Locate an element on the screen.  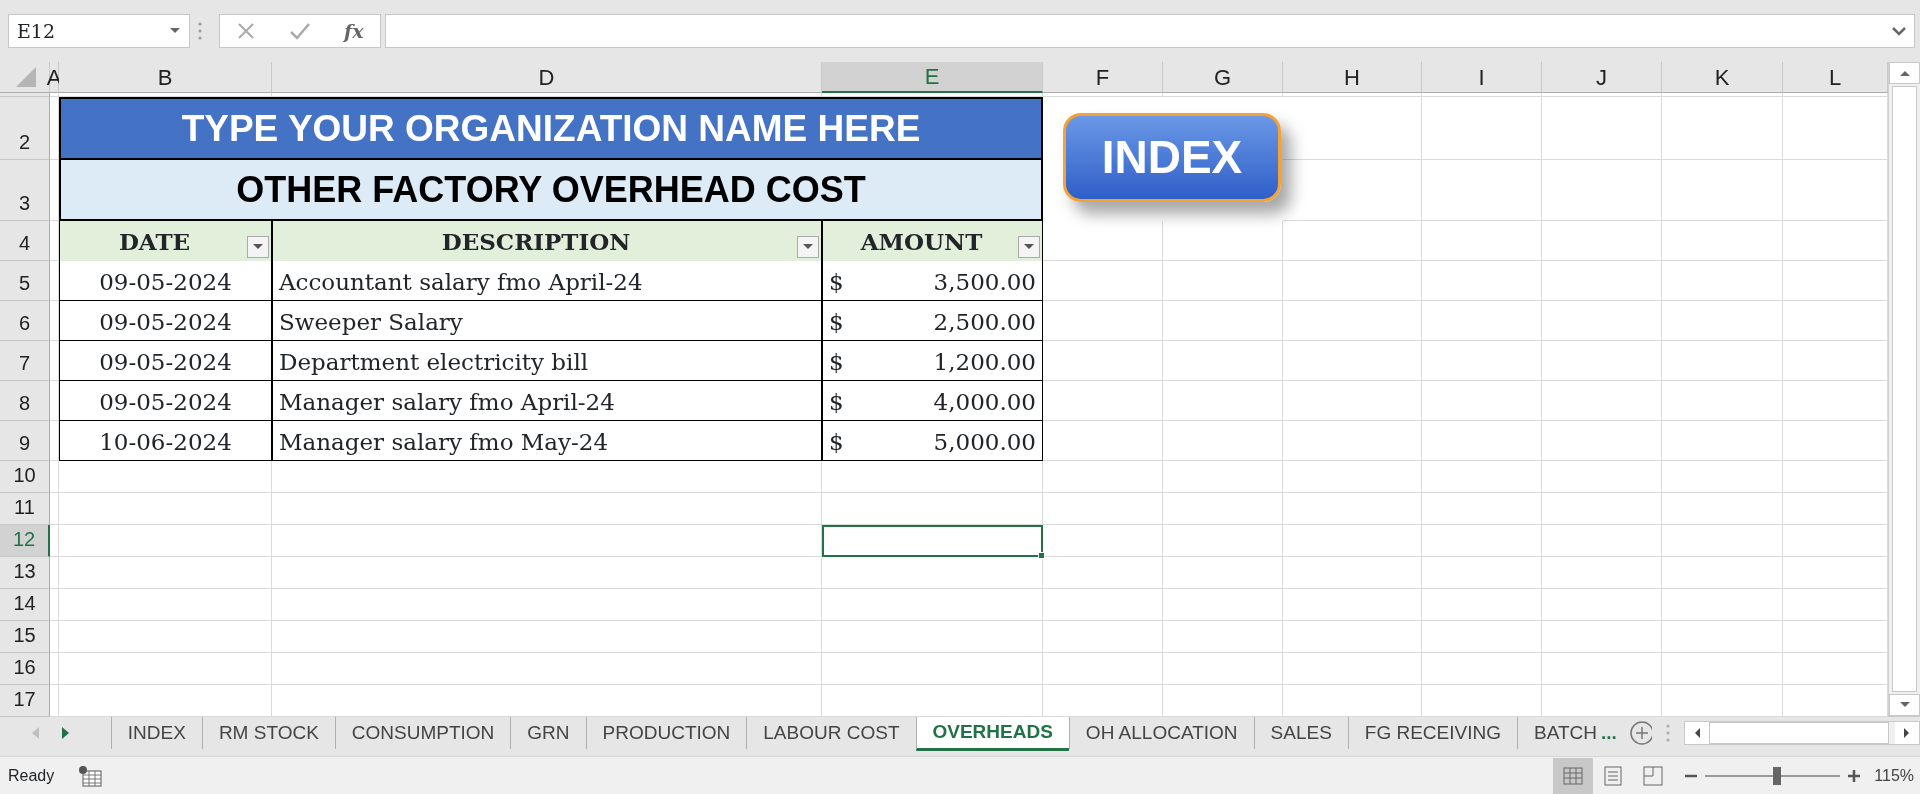
selected-cell is located at coordinates (932, 541).